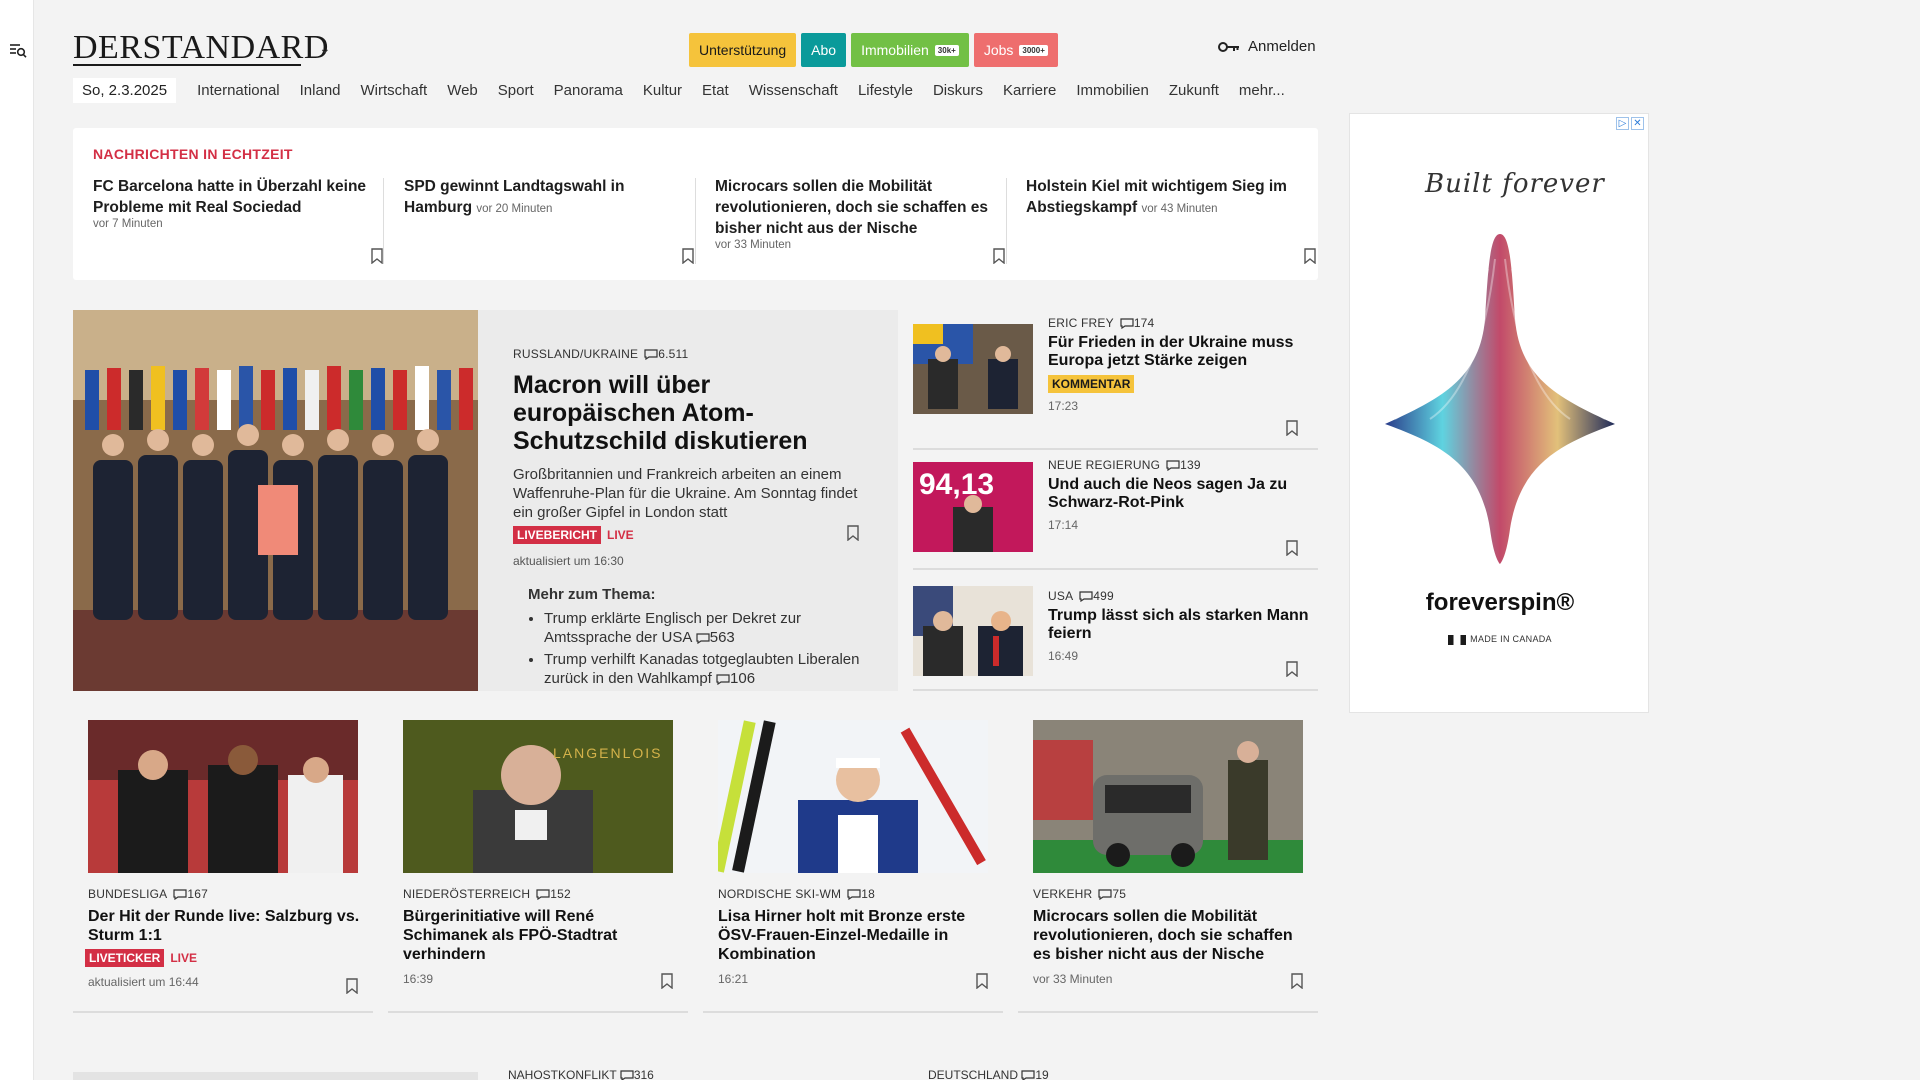 This screenshot has height=1080, width=1920. I want to click on side-kicker: ERIC FREY, so click(1081, 323).